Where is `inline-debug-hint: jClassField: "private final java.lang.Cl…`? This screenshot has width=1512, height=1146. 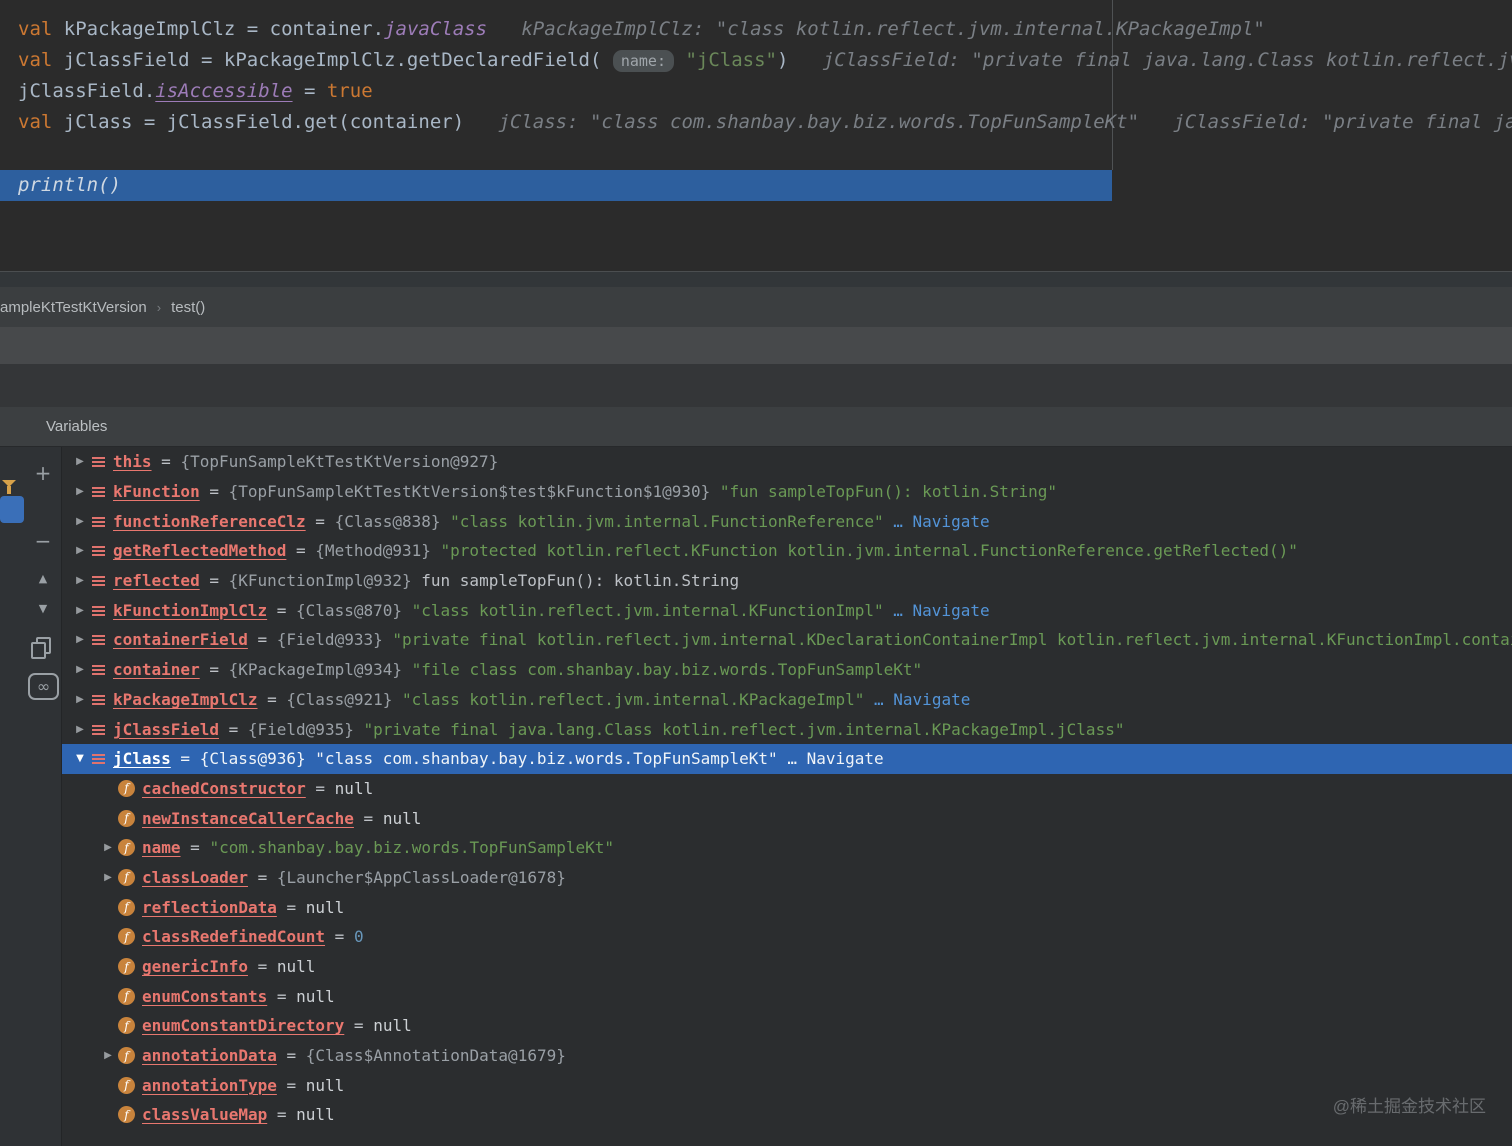 inline-debug-hint: jClassField: "private final java.lang.Cl… is located at coordinates (1167, 60).